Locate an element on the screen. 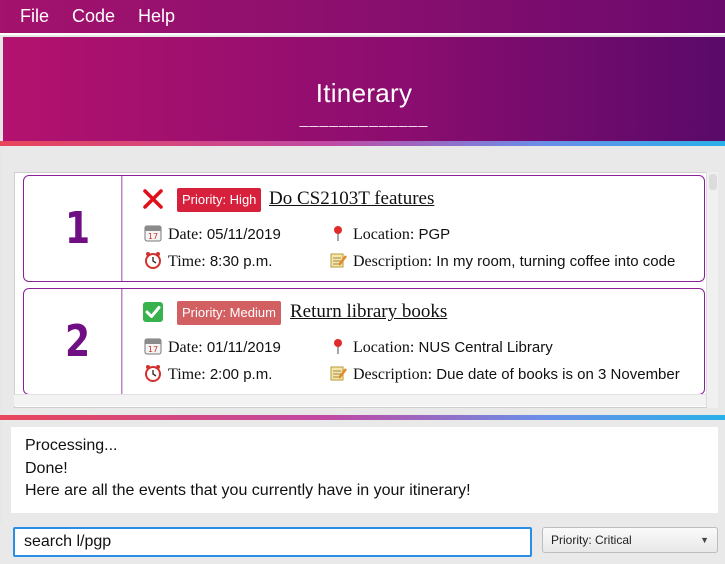 The image size is (725, 564). event-index: 2 is located at coordinates (78, 341).